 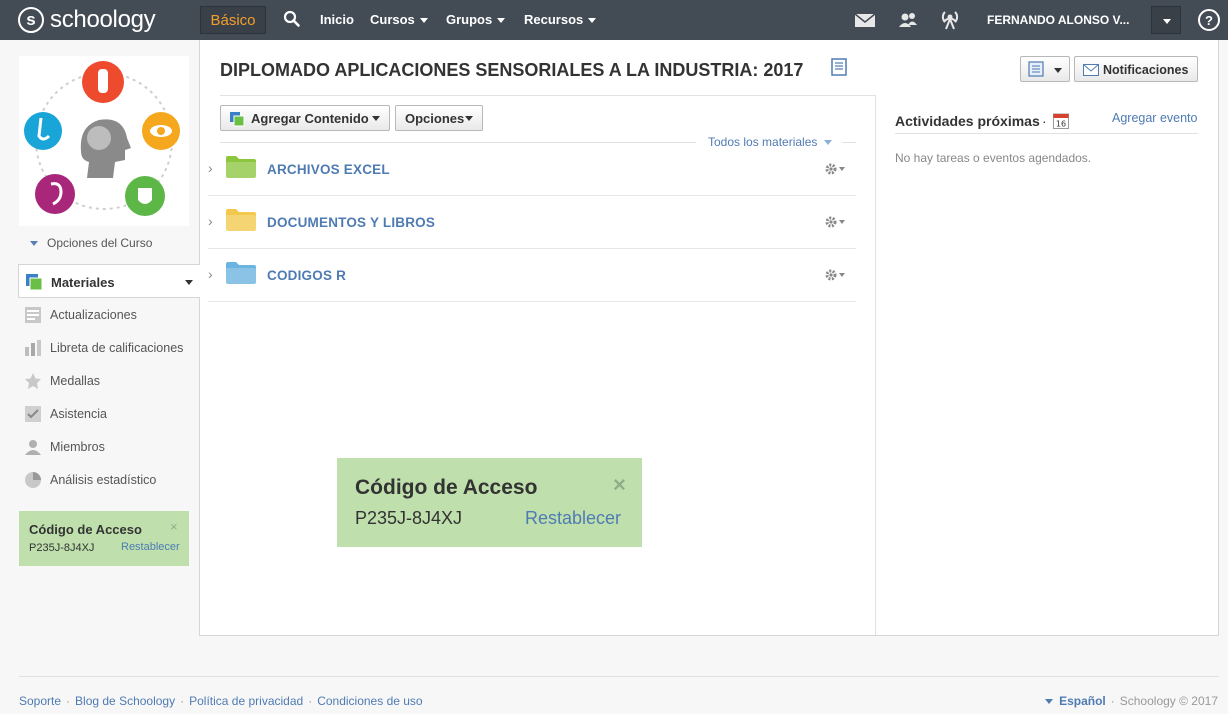 I want to click on options-button: Opciones, so click(x=439, y=118).